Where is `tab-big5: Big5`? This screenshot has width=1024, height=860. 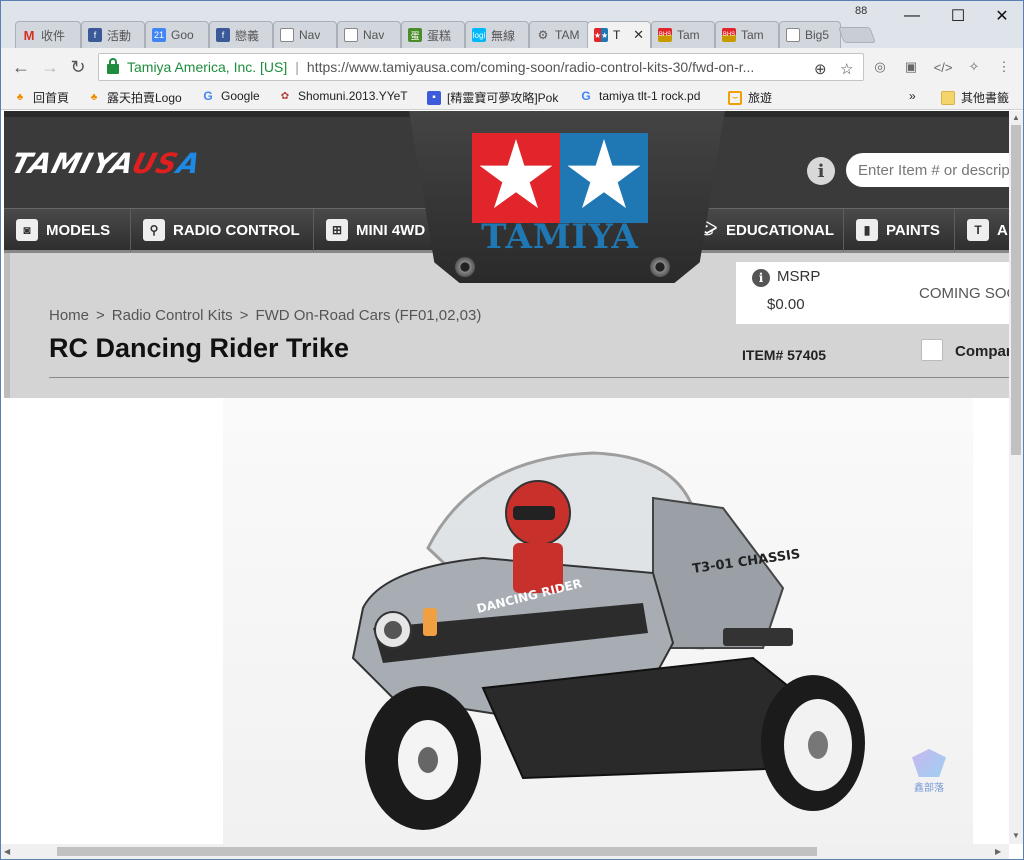
tab-big5: Big5 is located at coordinates (810, 34).